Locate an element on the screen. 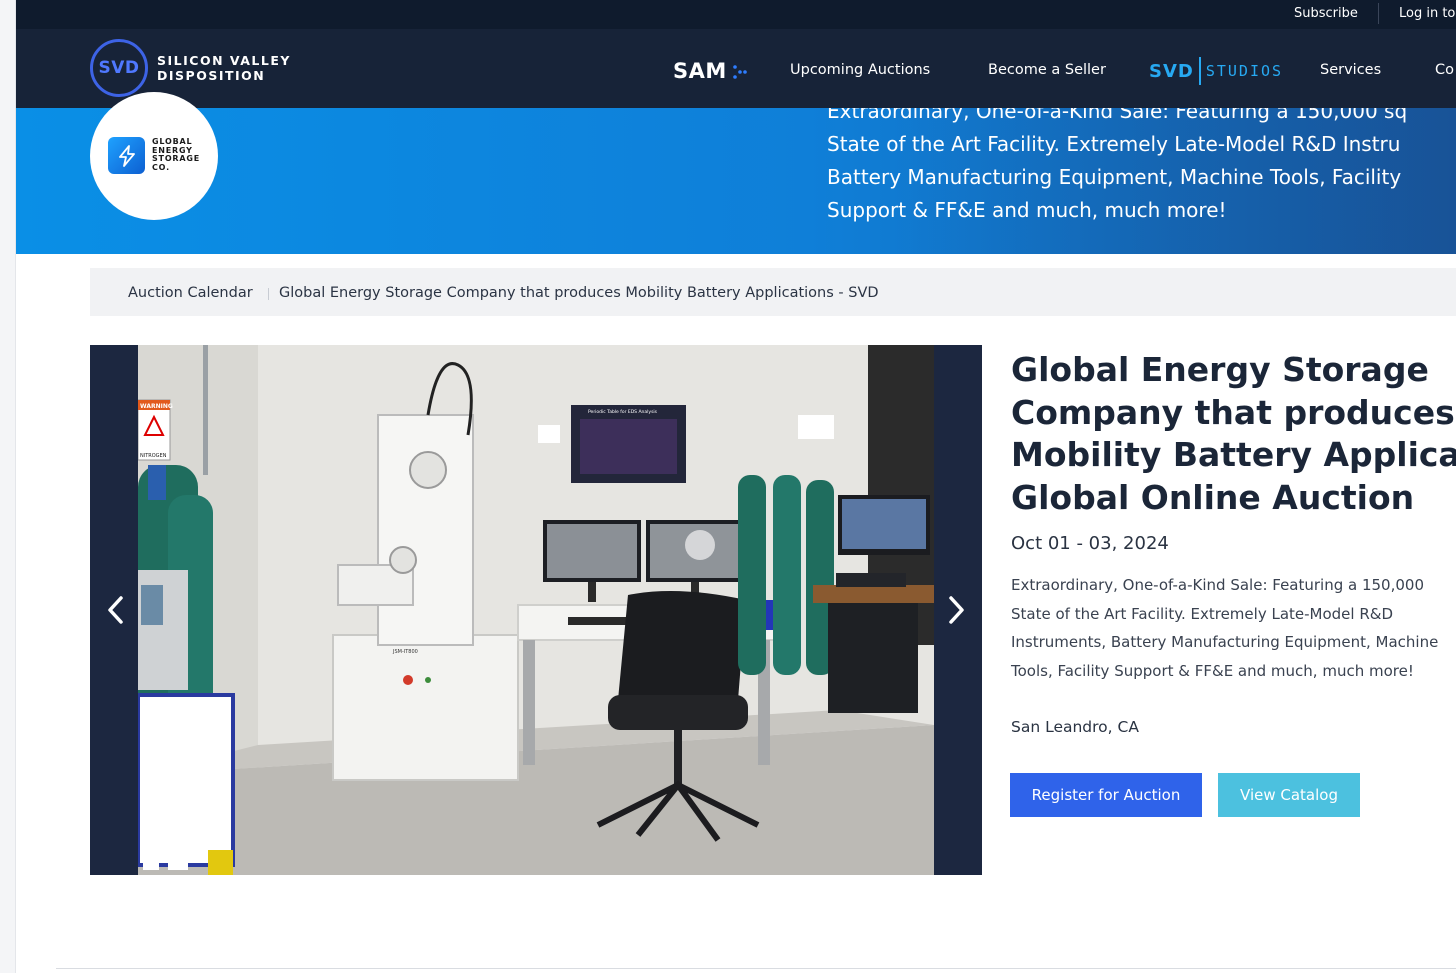 This screenshot has width=1456, height=973. nav-become-seller: Become a Seller is located at coordinates (1047, 70).